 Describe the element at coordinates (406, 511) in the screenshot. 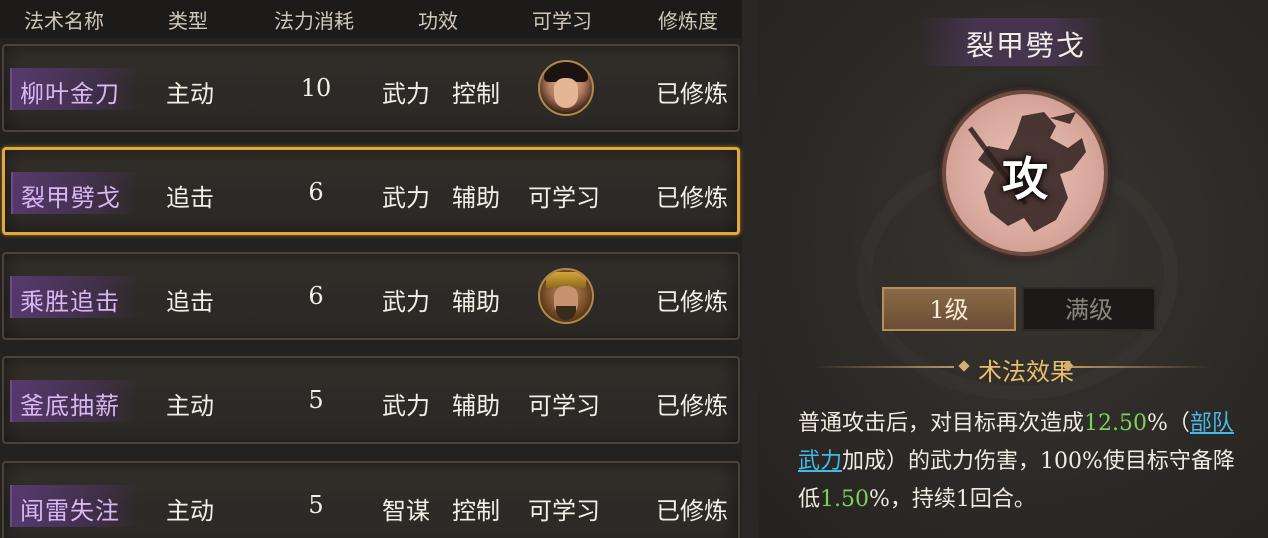

I see `skill-effect-1: 智谋` at that location.